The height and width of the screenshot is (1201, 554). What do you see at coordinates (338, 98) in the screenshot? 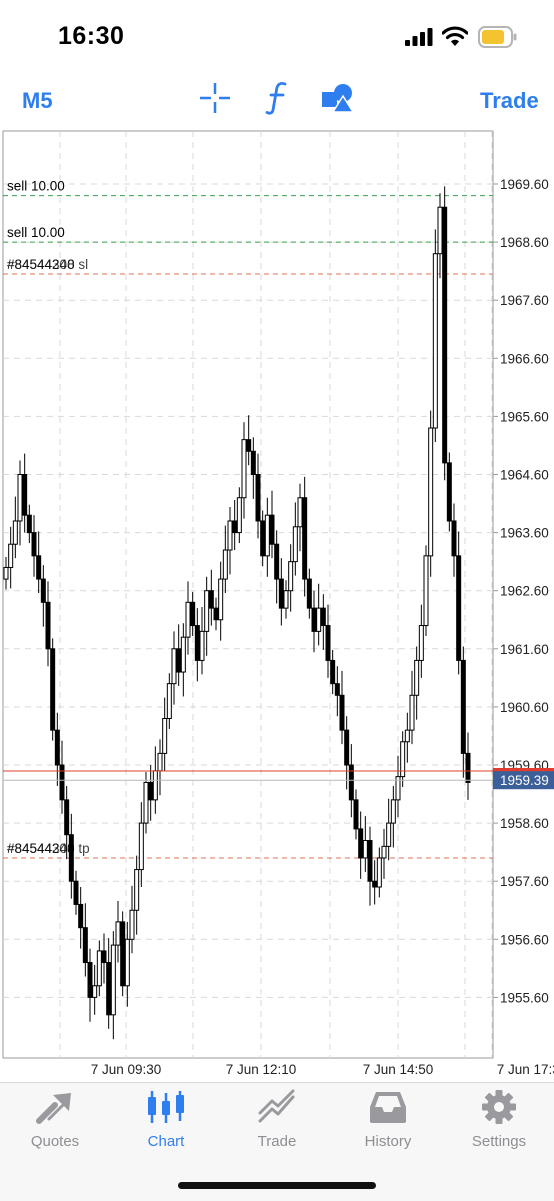
I see `objects-icon` at bounding box center [338, 98].